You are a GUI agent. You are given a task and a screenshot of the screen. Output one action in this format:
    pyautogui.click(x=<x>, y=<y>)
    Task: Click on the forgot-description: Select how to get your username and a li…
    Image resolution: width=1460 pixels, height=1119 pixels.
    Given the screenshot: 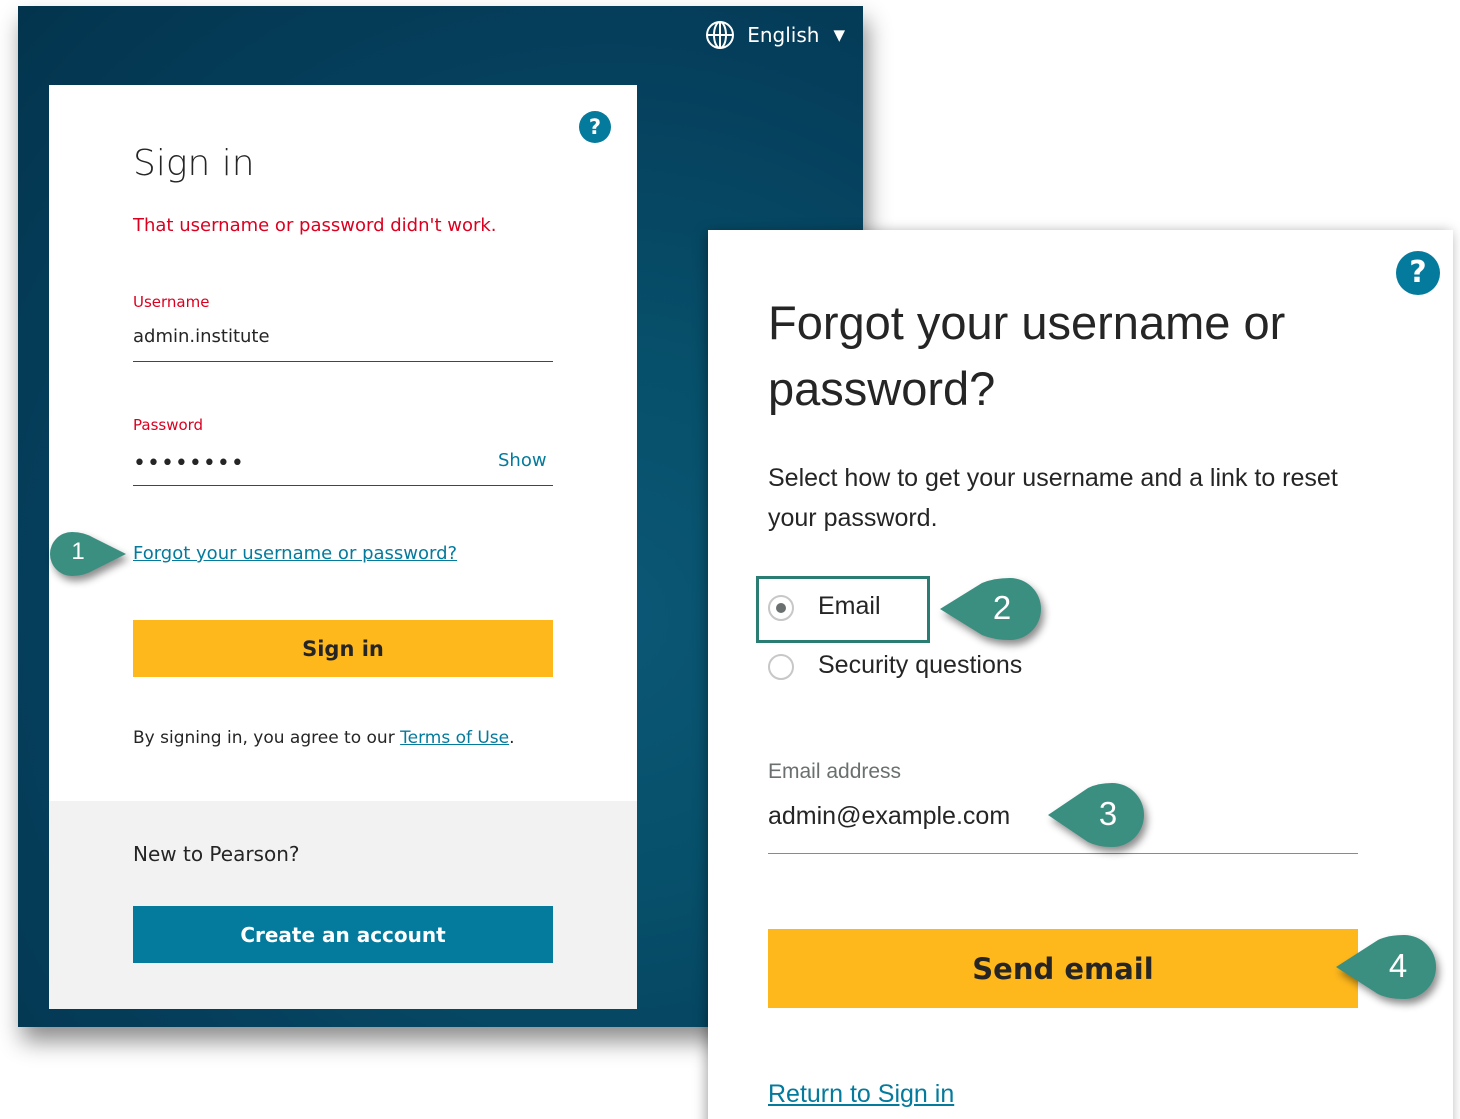 What is the action you would take?
    pyautogui.click(x=1053, y=498)
    